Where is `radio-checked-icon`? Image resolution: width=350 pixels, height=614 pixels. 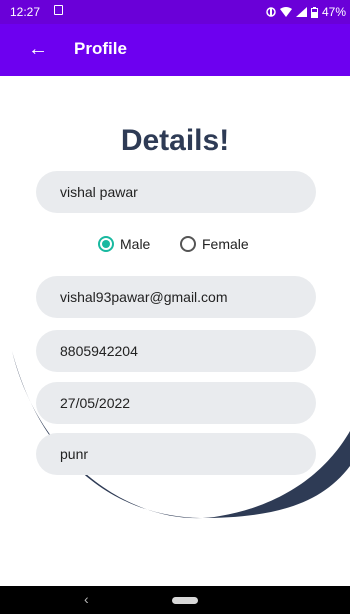 radio-checked-icon is located at coordinates (106, 244).